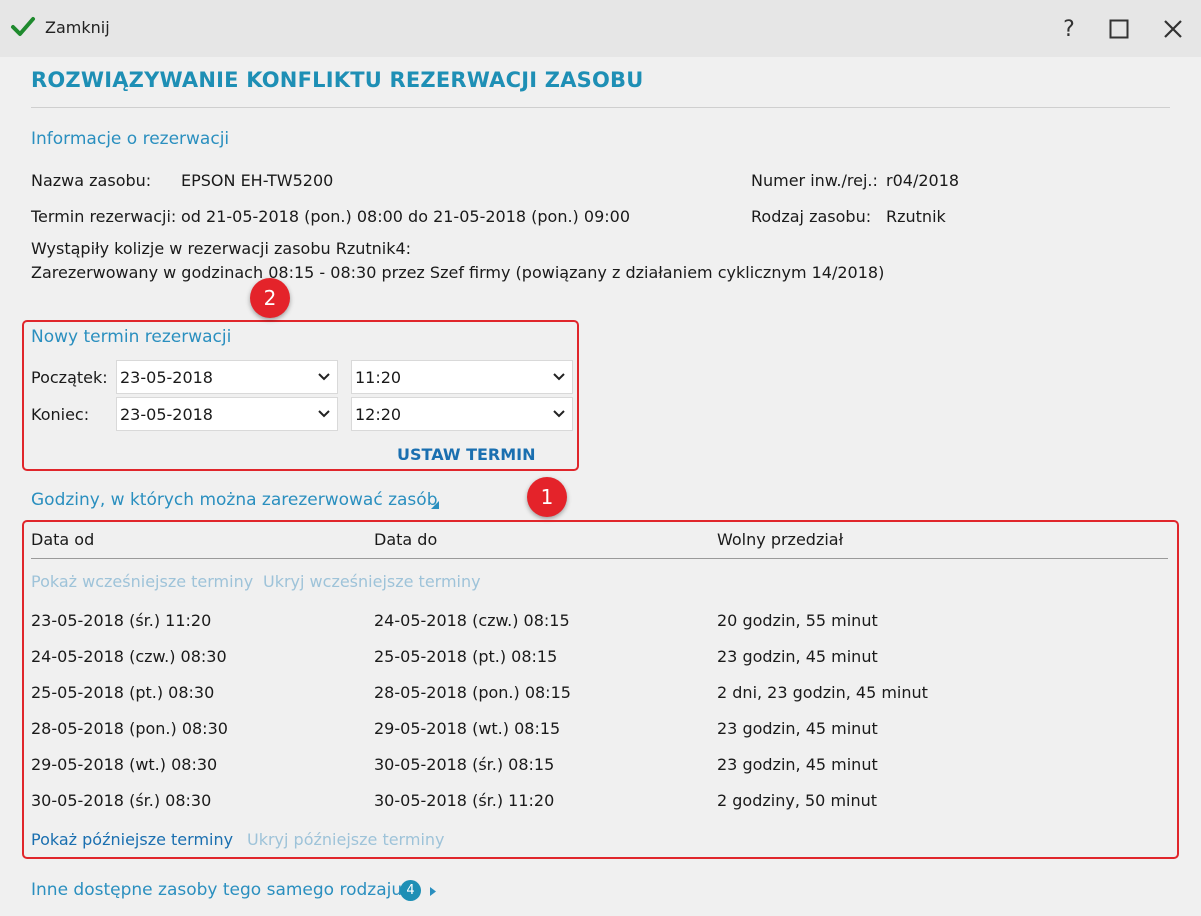  What do you see at coordinates (433, 891) in the screenshot?
I see `expand-arrow-icon` at bounding box center [433, 891].